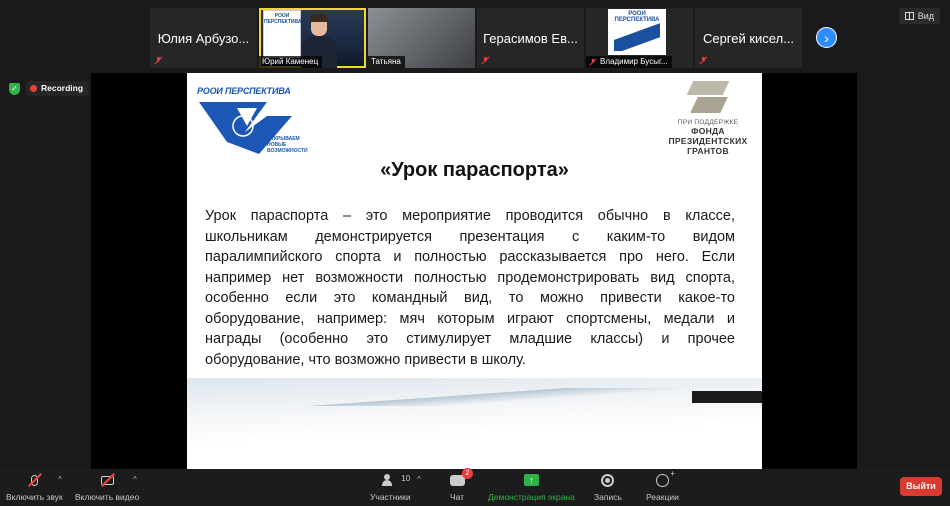 The height and width of the screenshot is (506, 950). Describe the element at coordinates (531, 487) in the screenshot. I see `share-screen-button: ↑ Демонстрация экрана` at that location.